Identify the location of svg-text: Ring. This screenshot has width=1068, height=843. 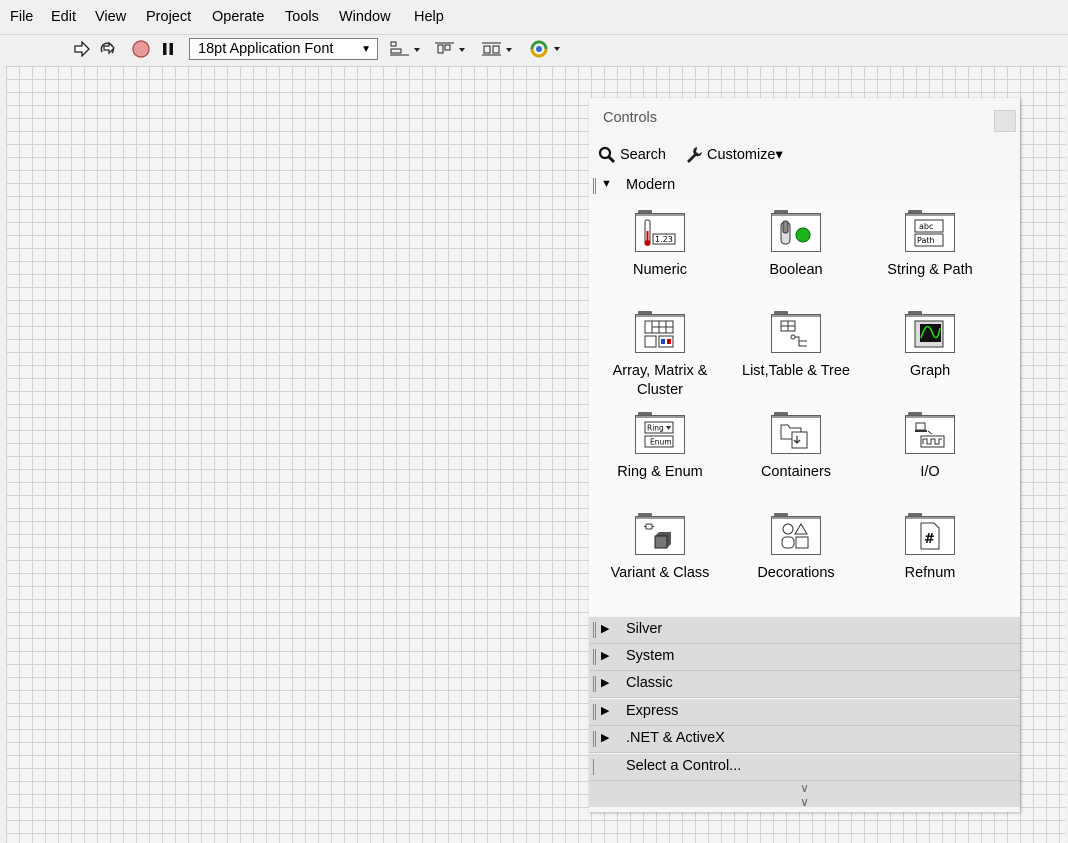
(655, 428).